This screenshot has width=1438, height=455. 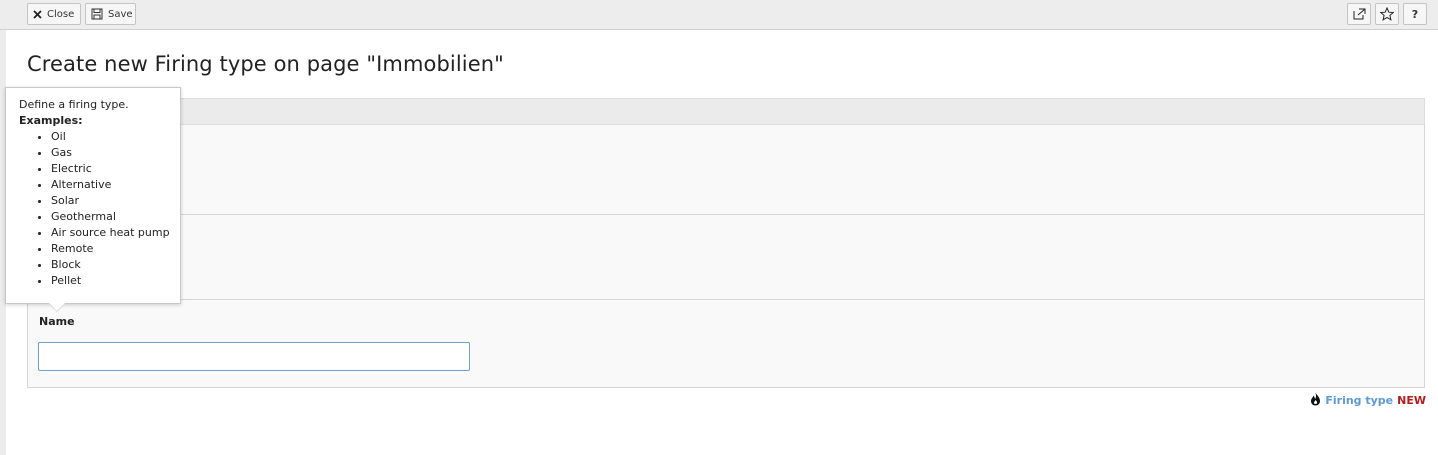 I want to click on name-input, so click(x=254, y=356).